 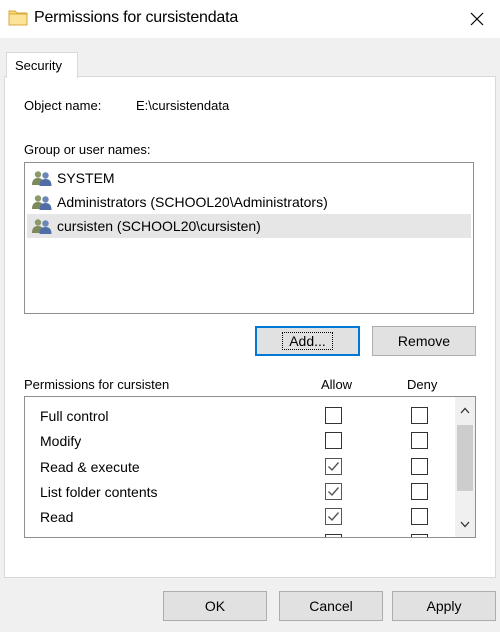 I want to click on tab-security: Security, so click(x=42, y=65).